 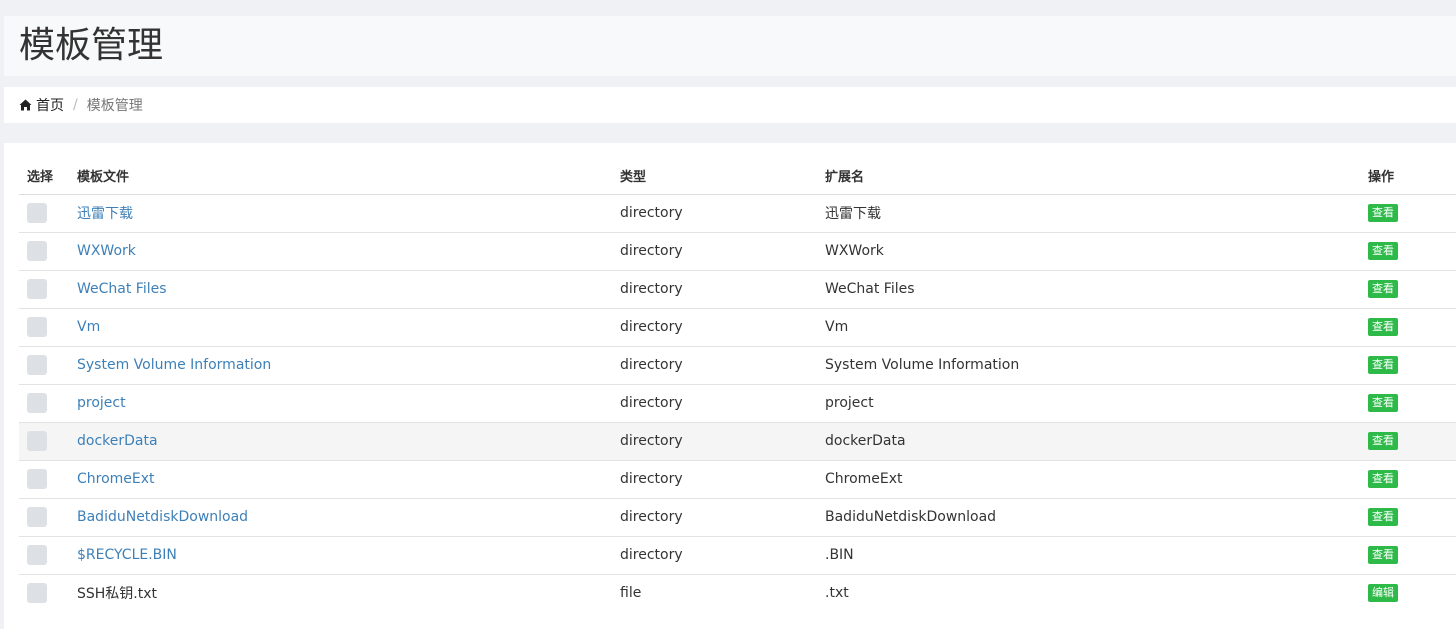 I want to click on page-header: 模板管理, so click(x=730, y=46).